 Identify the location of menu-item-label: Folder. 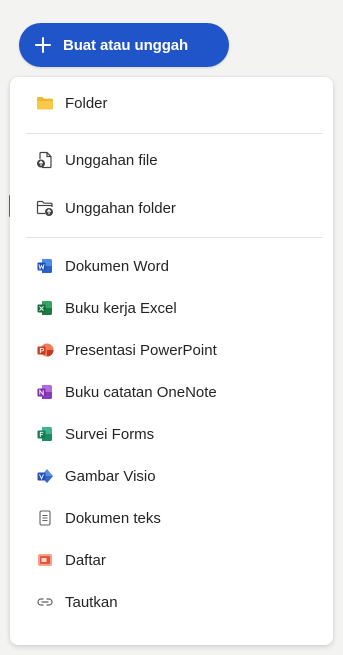
(86, 103).